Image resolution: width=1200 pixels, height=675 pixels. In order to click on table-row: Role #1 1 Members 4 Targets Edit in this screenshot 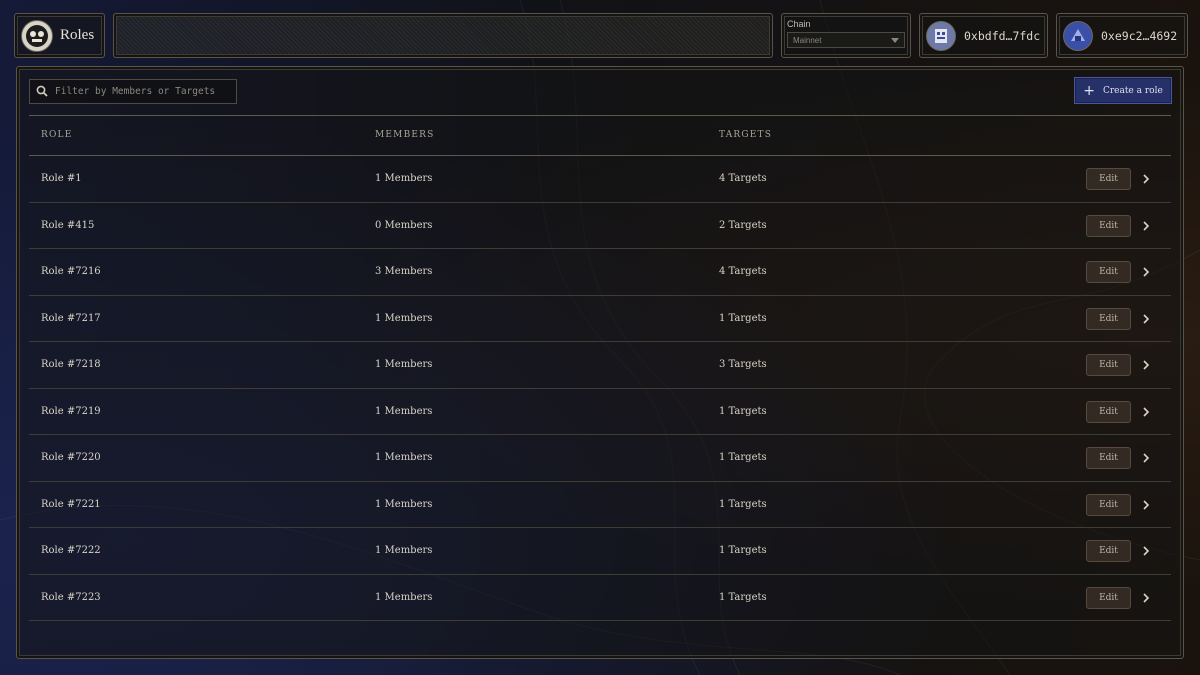, I will do `click(600, 179)`.